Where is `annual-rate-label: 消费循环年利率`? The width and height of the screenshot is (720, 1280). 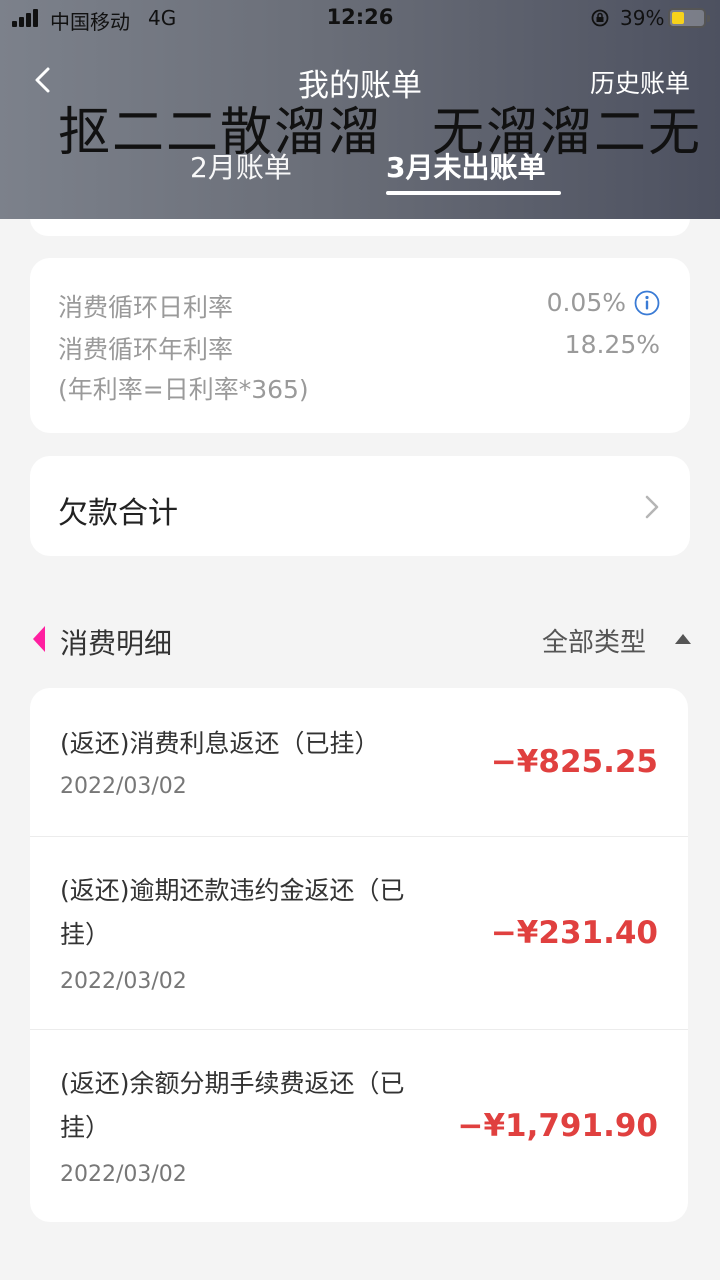 annual-rate-label: 消费循环年利率 is located at coordinates (146, 349).